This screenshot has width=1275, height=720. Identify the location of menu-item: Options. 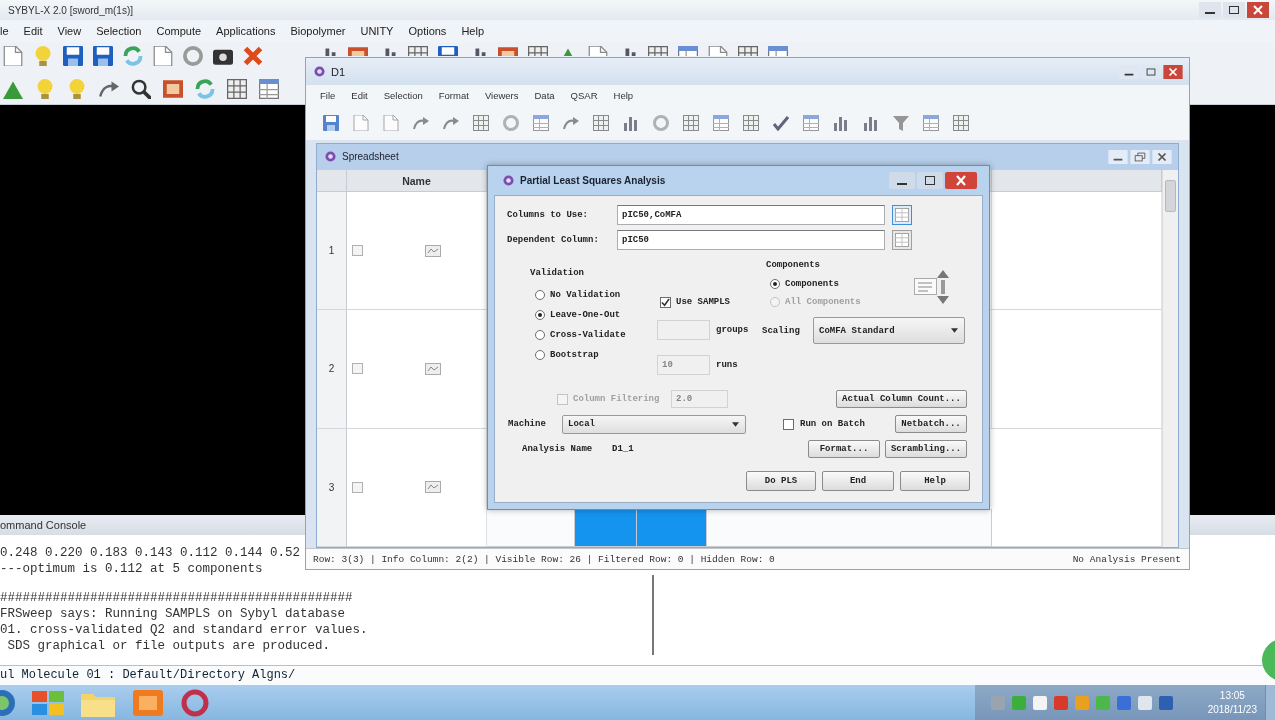
(427, 31).